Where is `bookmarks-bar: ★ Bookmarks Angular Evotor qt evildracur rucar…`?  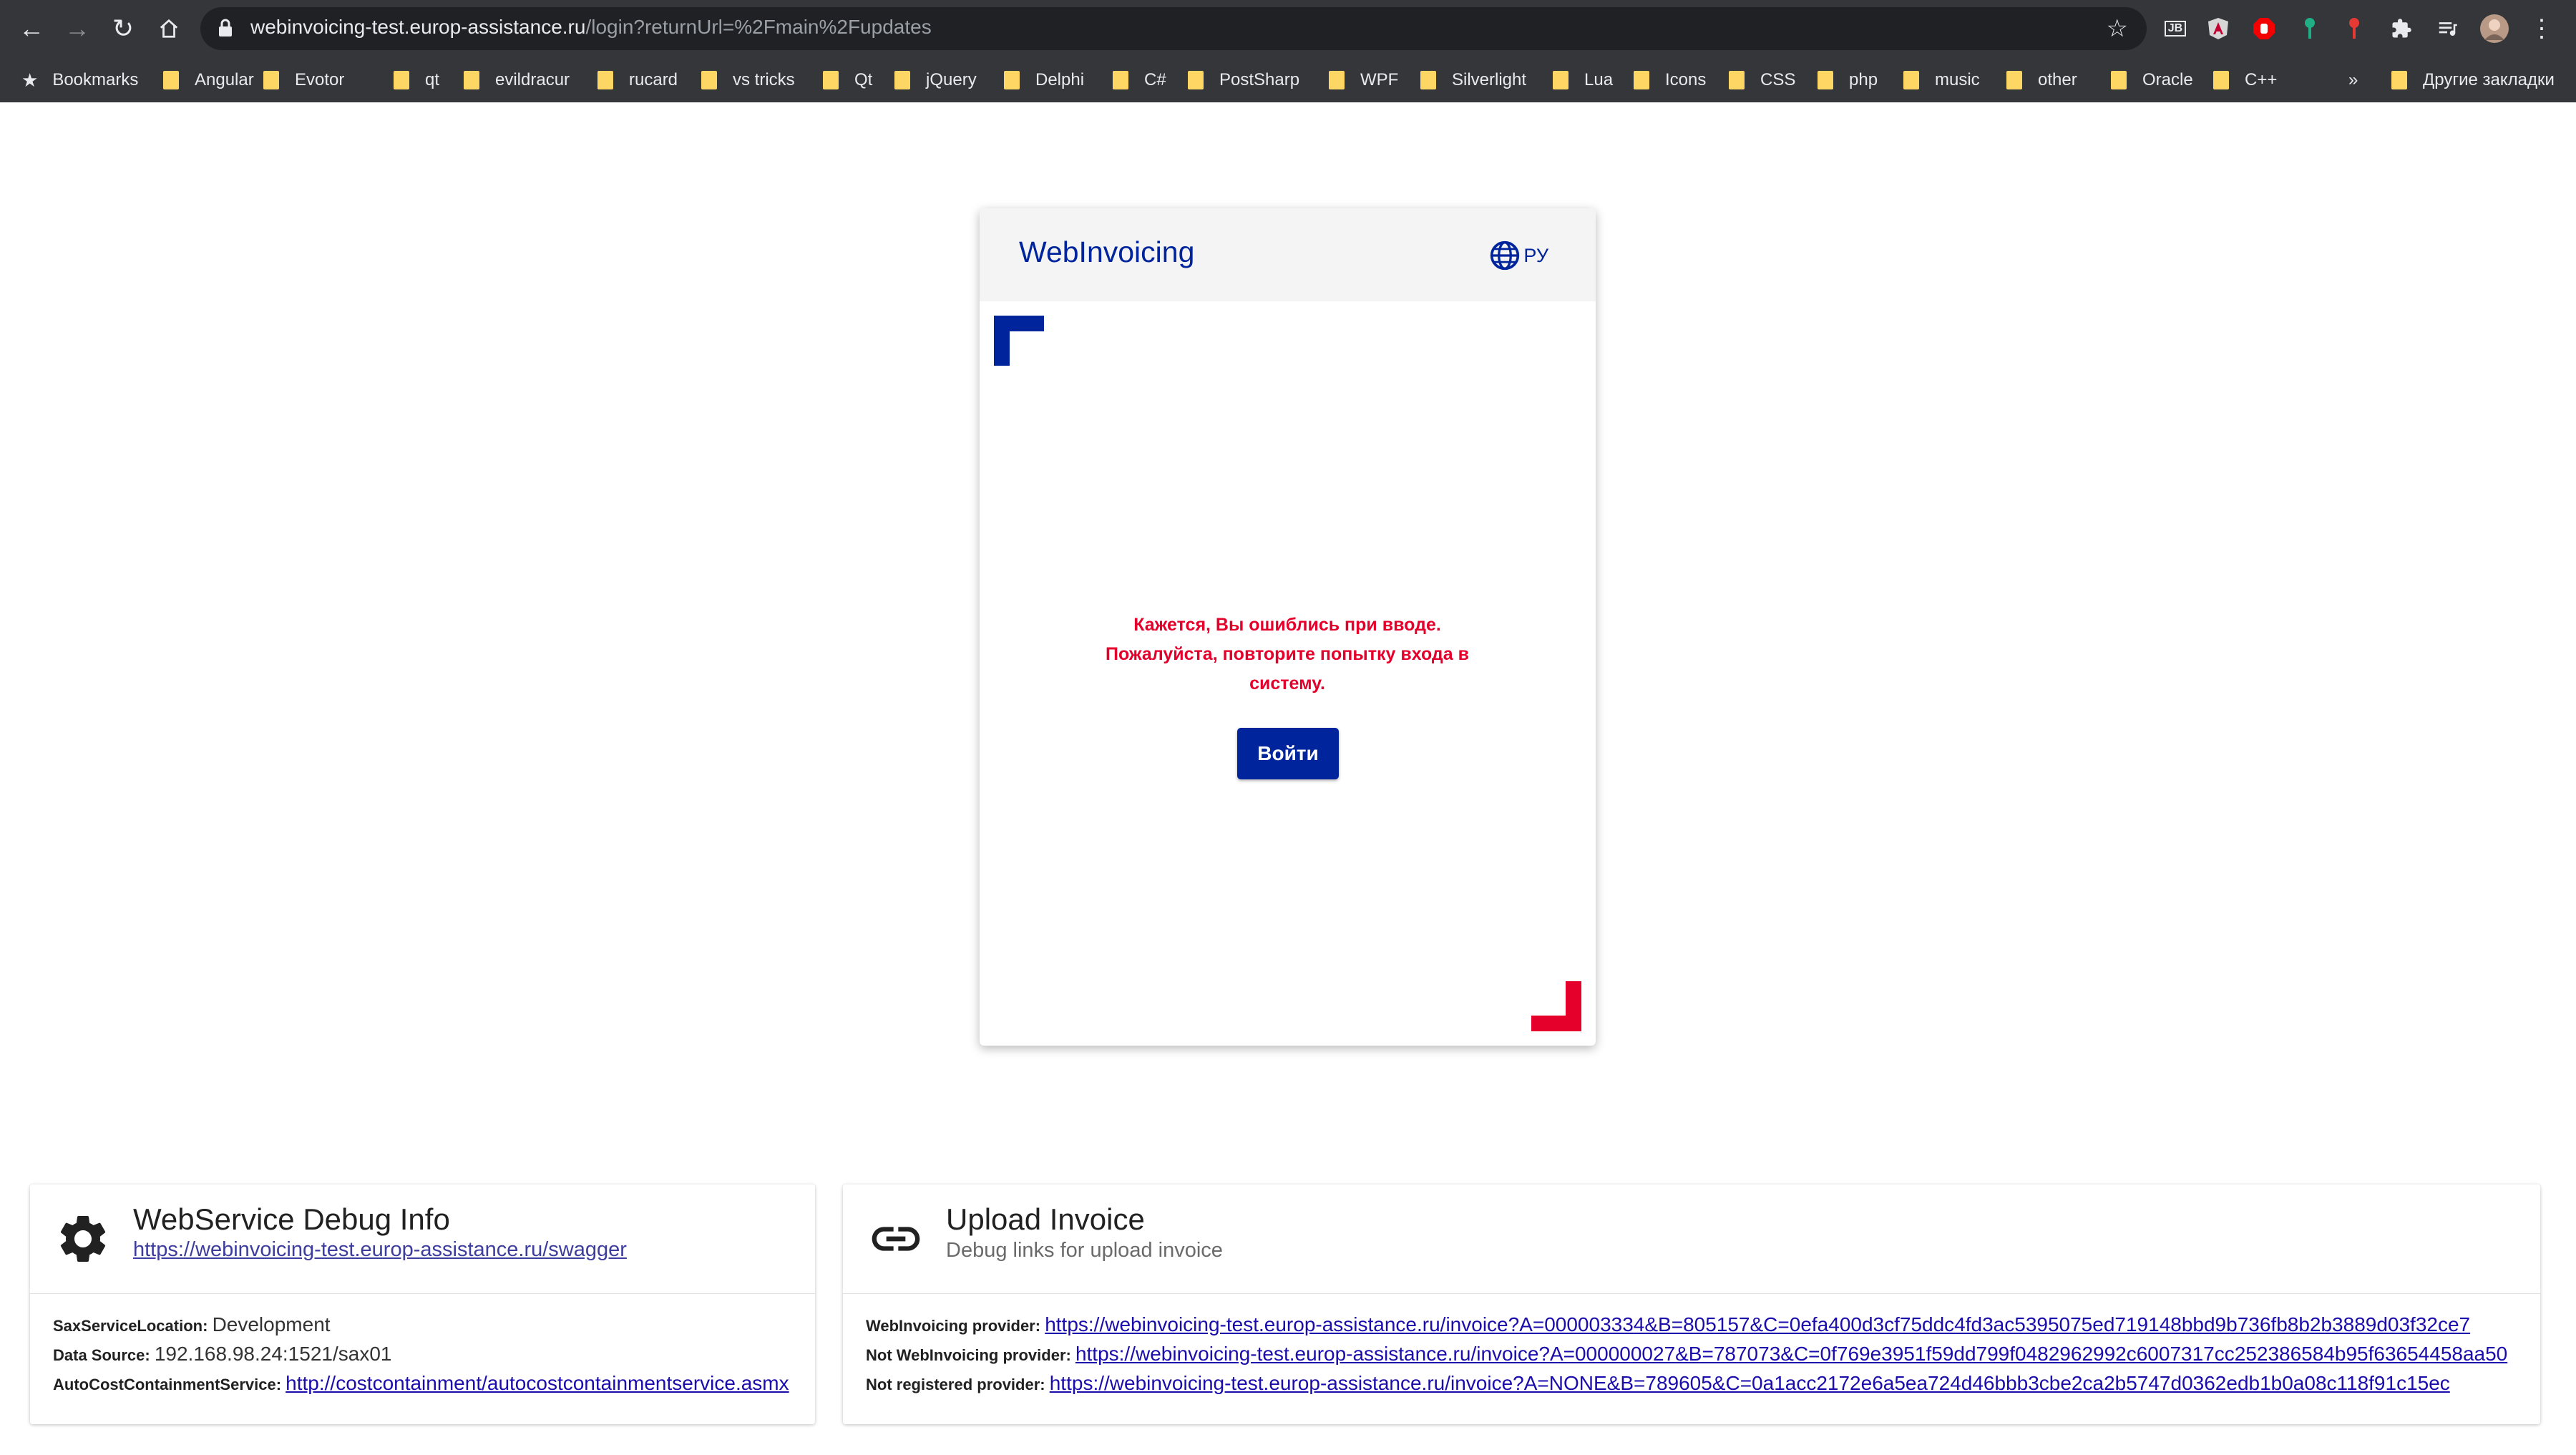 bookmarks-bar: ★ Bookmarks Angular Evotor qt evildracur rucar… is located at coordinates (1288, 79).